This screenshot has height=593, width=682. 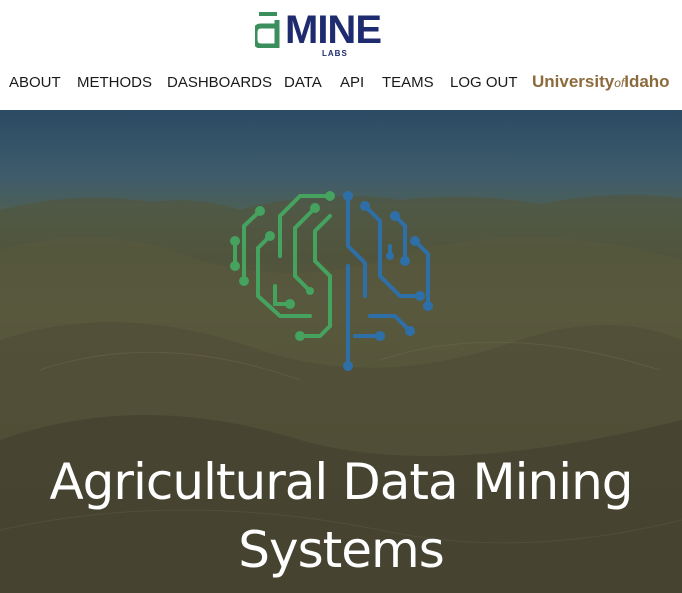 I want to click on university-name-part1: University, so click(x=573, y=81).